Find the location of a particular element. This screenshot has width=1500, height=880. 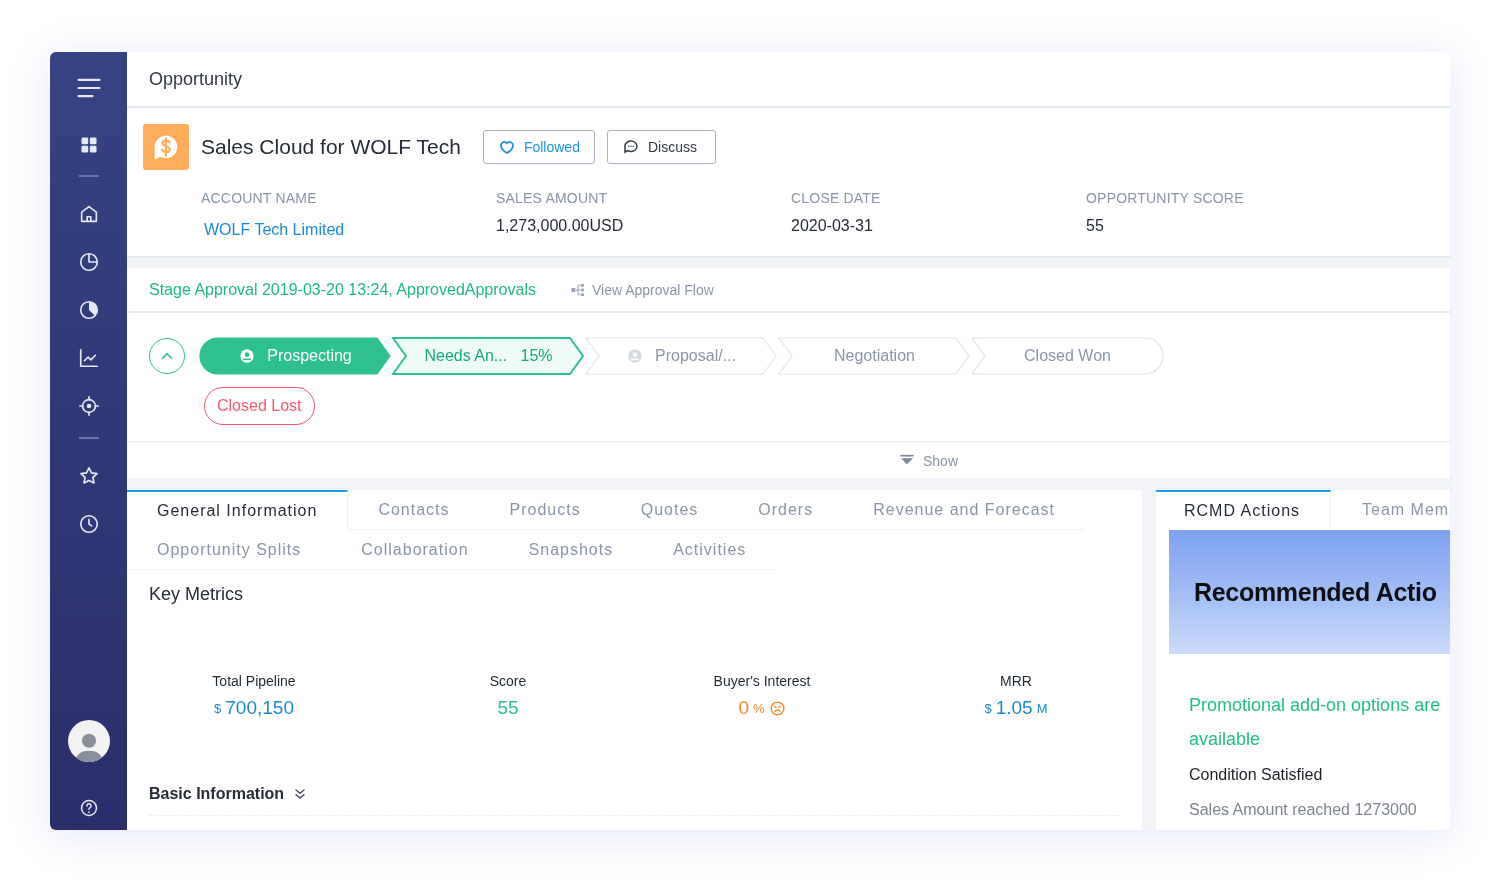

stage-step: Closed Won is located at coordinates (1067, 356).